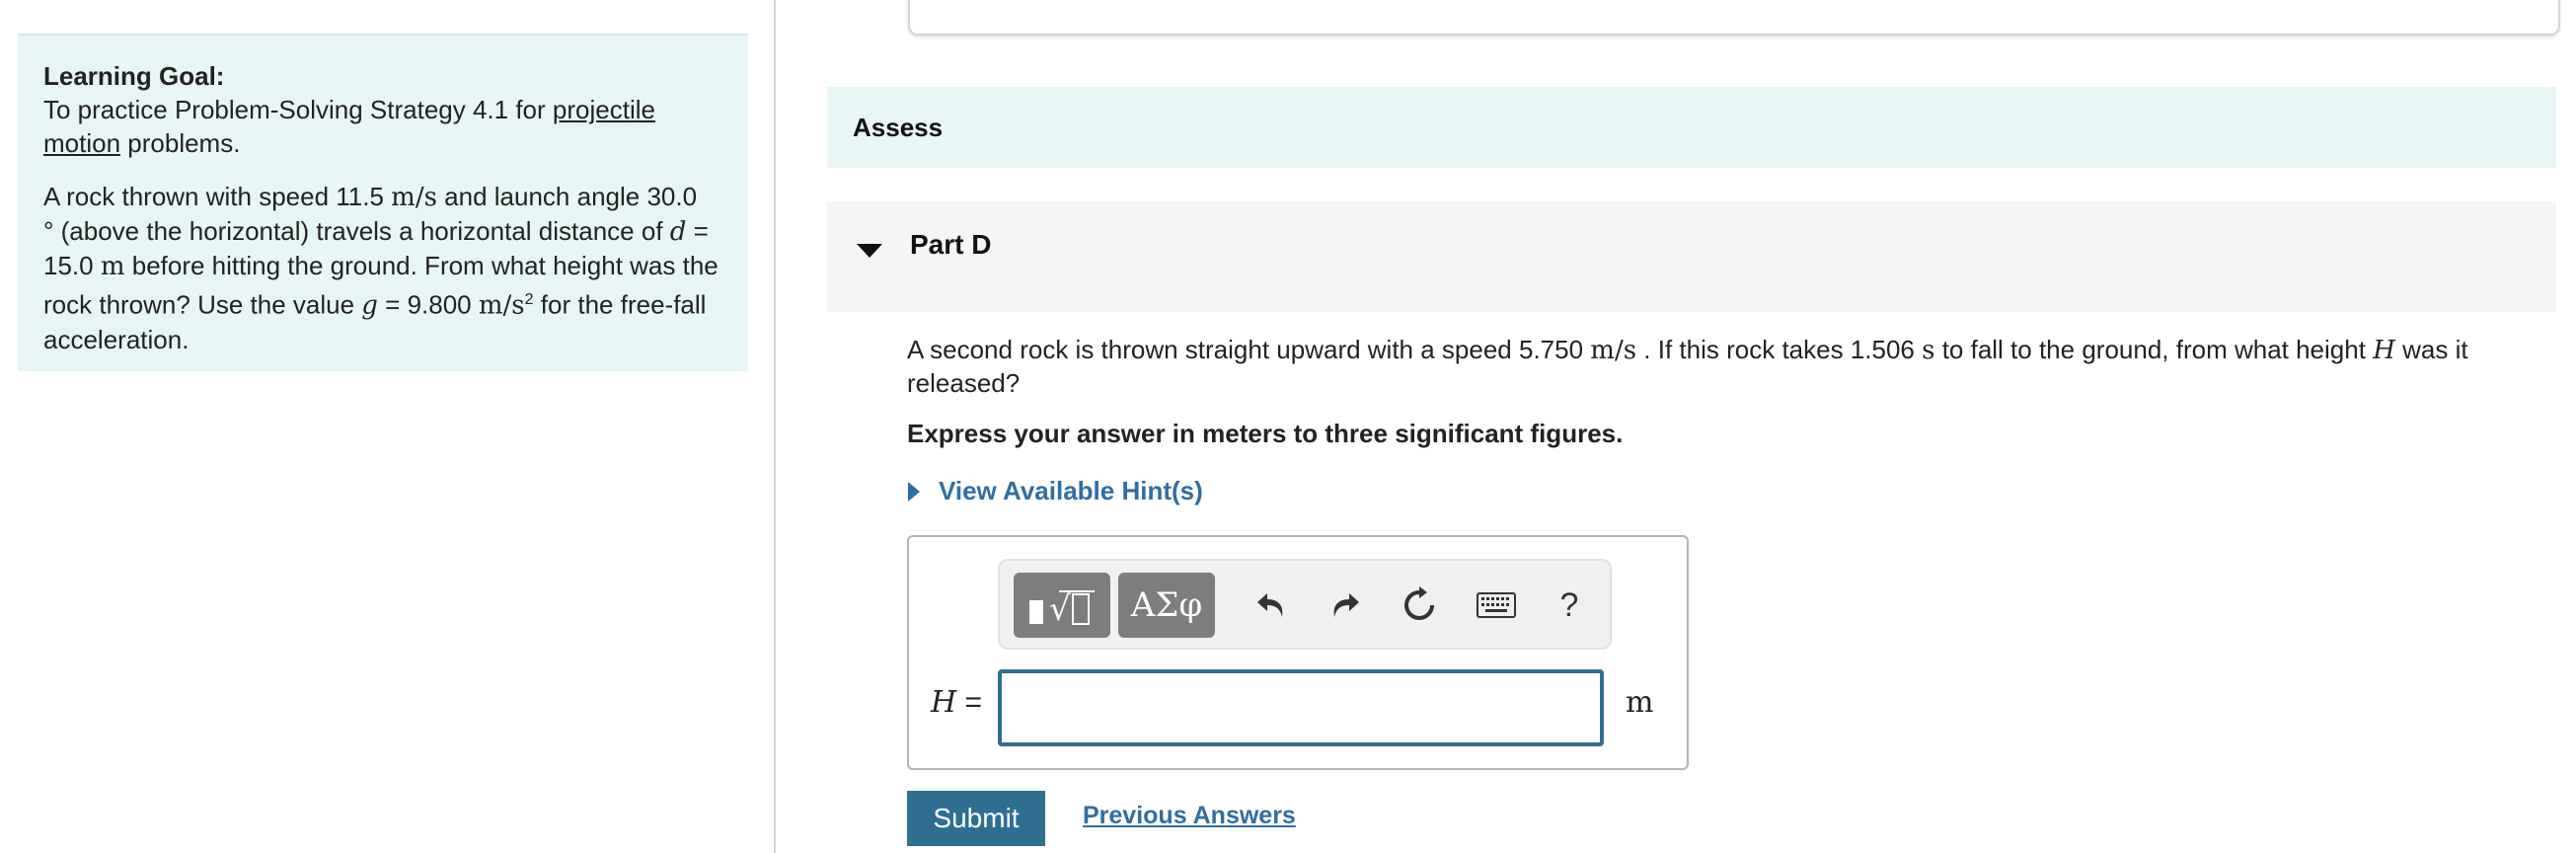 This screenshot has width=2576, height=853. Describe the element at coordinates (48, 231) in the screenshot. I see `degree-symbol: °` at that location.